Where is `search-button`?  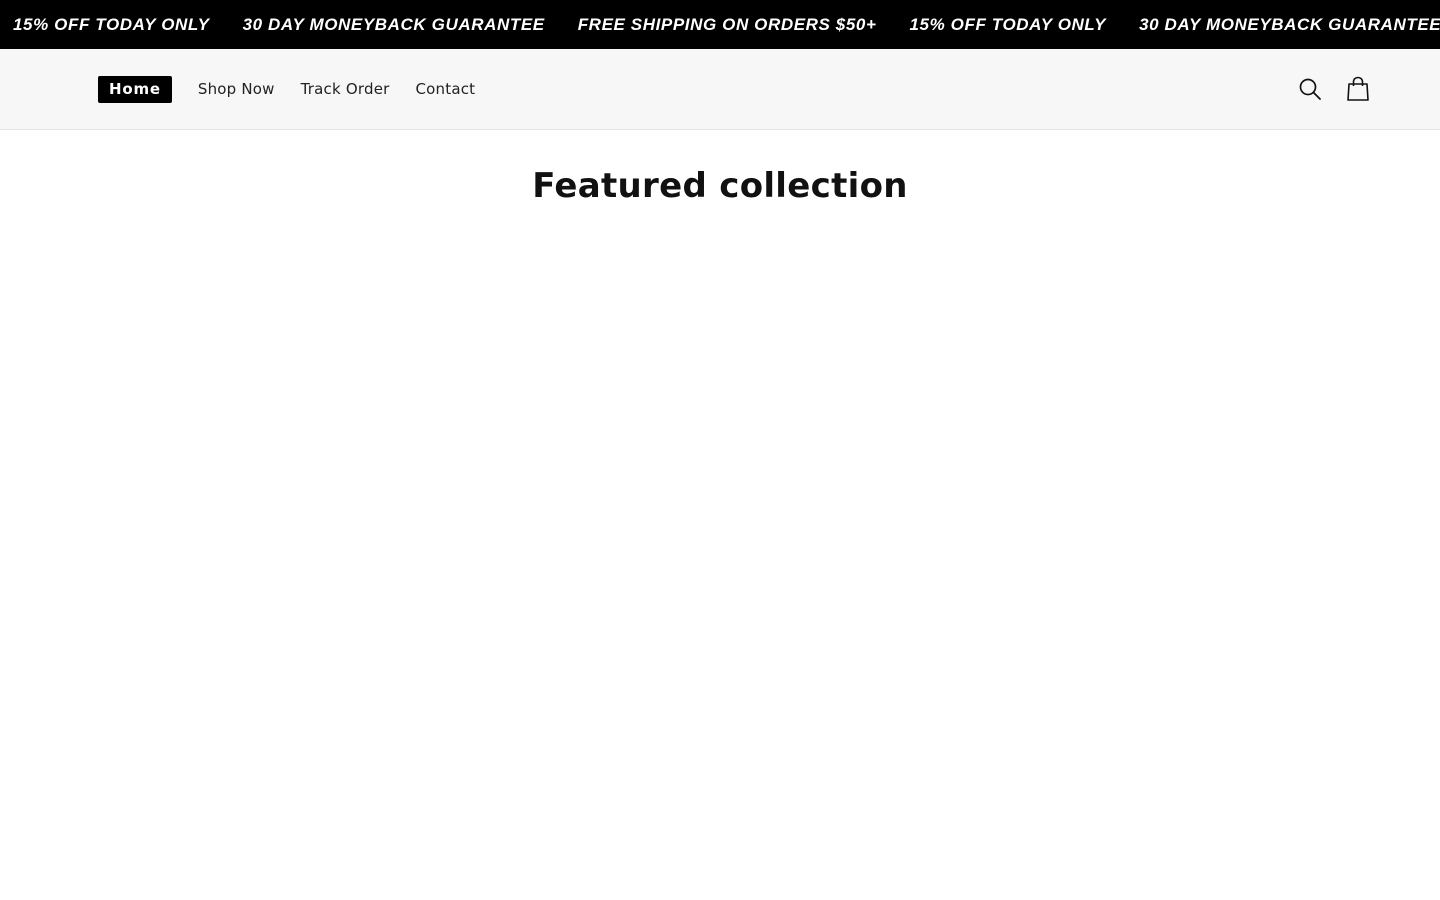 search-button is located at coordinates (1310, 89).